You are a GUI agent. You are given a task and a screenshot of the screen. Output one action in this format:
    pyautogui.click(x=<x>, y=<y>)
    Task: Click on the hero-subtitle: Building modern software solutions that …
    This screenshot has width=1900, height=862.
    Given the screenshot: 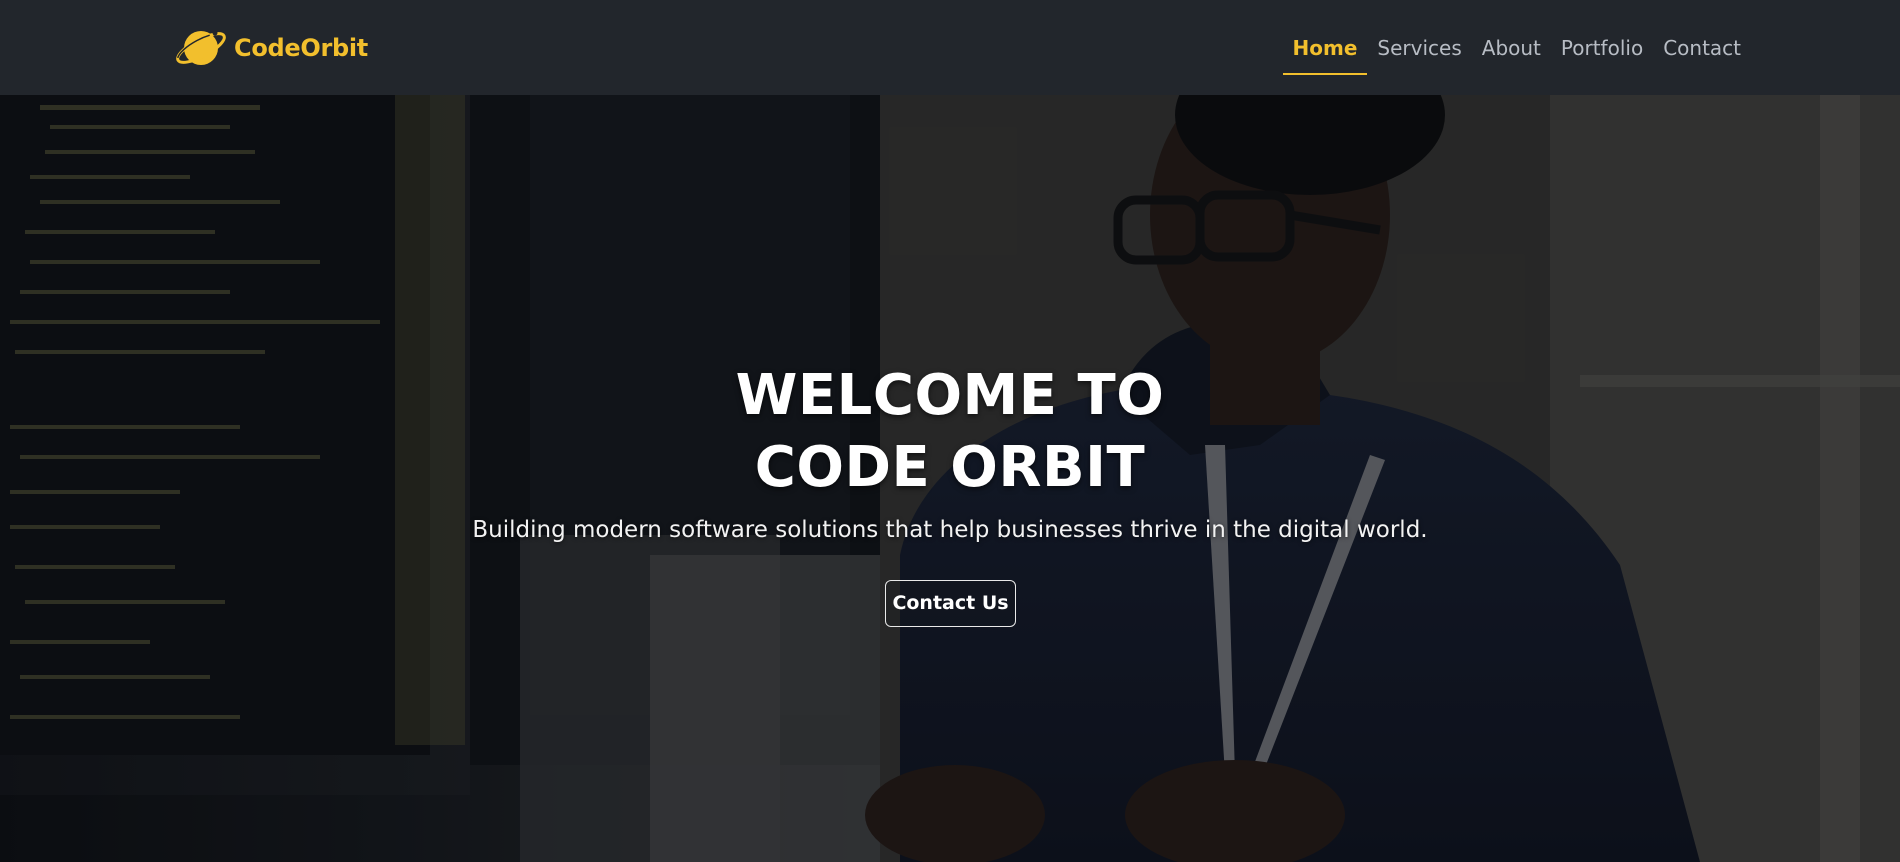 What is the action you would take?
    pyautogui.click(x=950, y=530)
    